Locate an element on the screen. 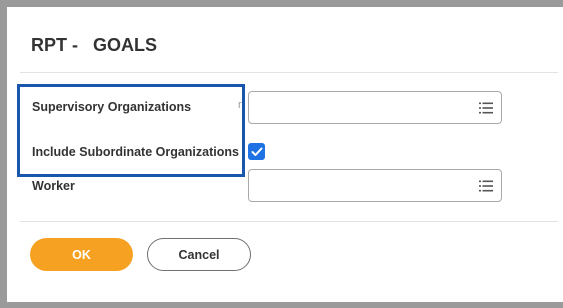  worker-input is located at coordinates (375, 185).